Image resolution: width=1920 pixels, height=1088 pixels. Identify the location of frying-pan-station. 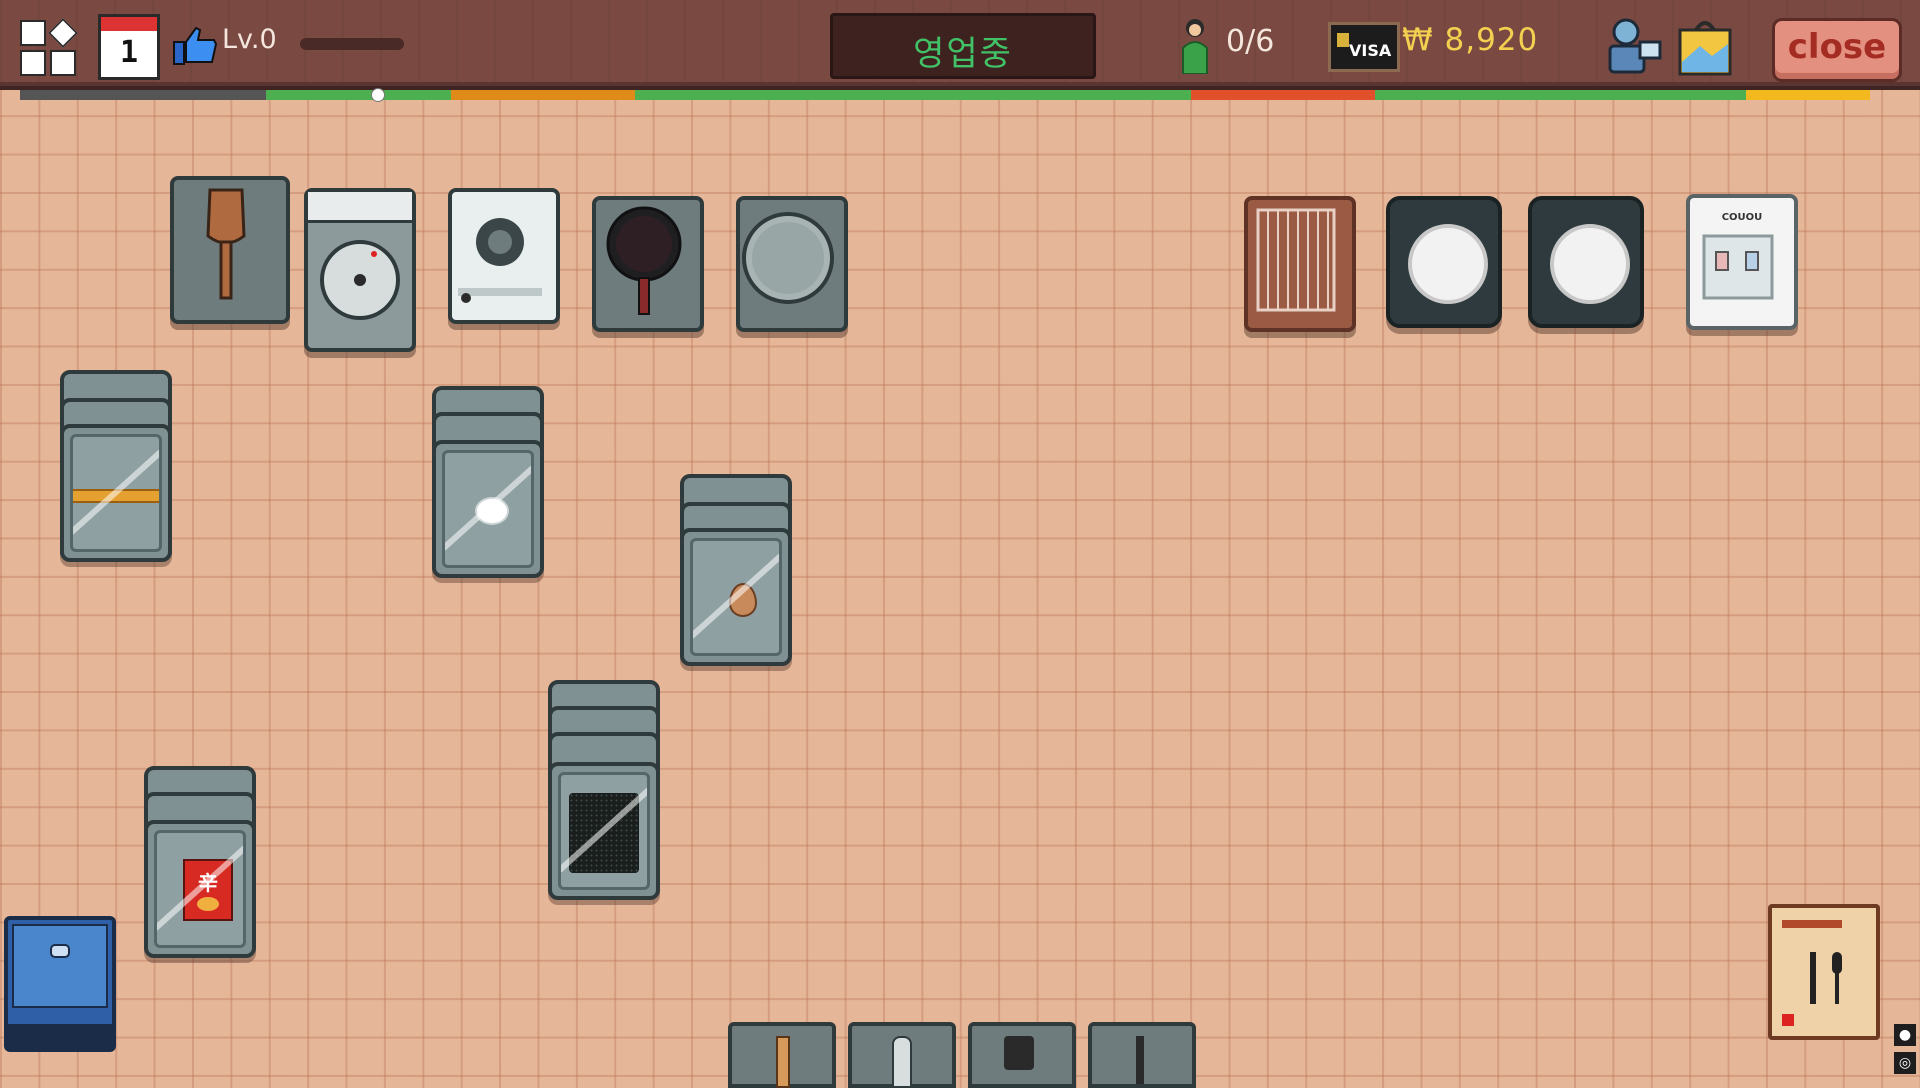
(648, 264).